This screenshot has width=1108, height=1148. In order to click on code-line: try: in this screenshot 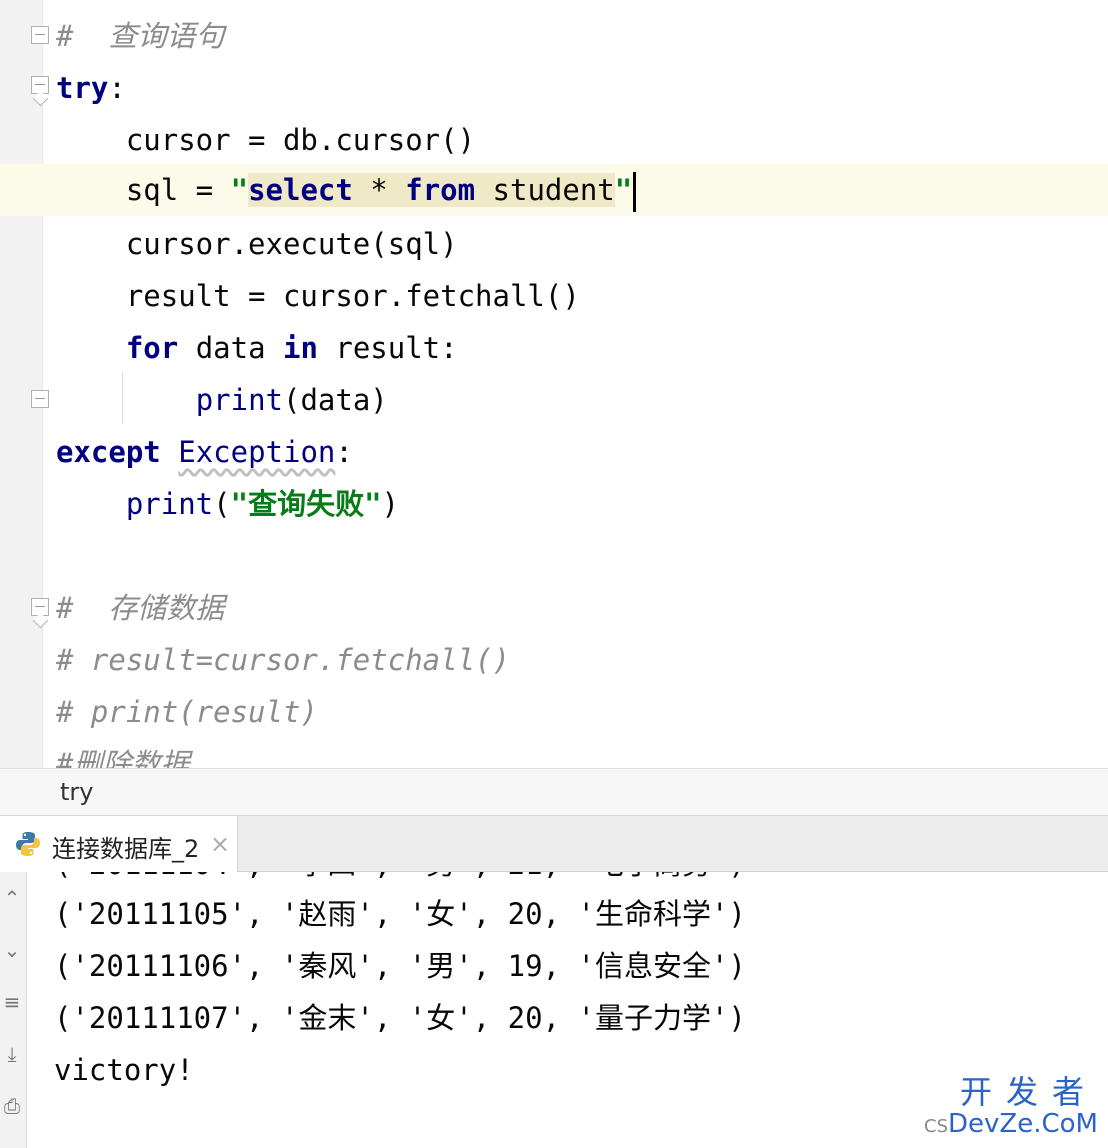, I will do `click(554, 88)`.